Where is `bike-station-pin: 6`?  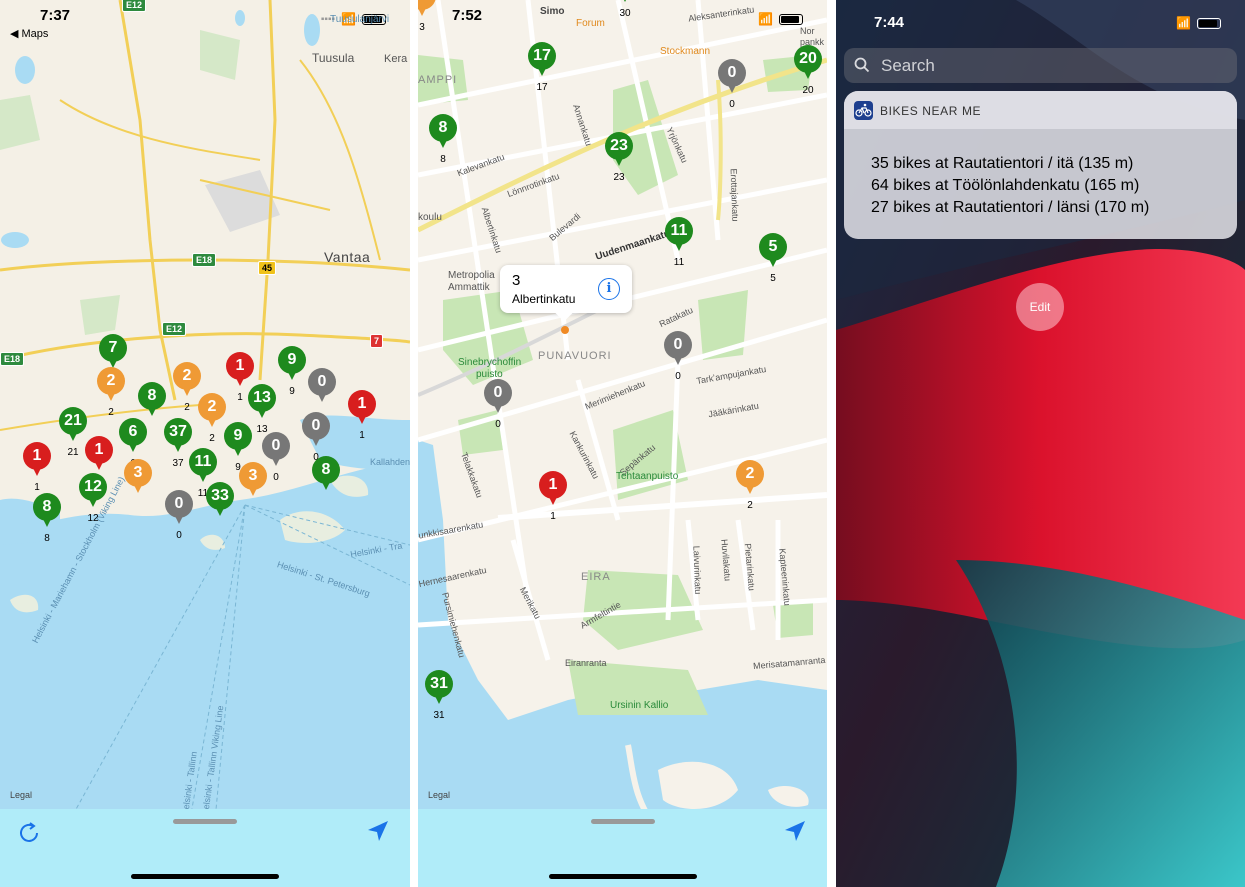 bike-station-pin: 6 is located at coordinates (133, 437).